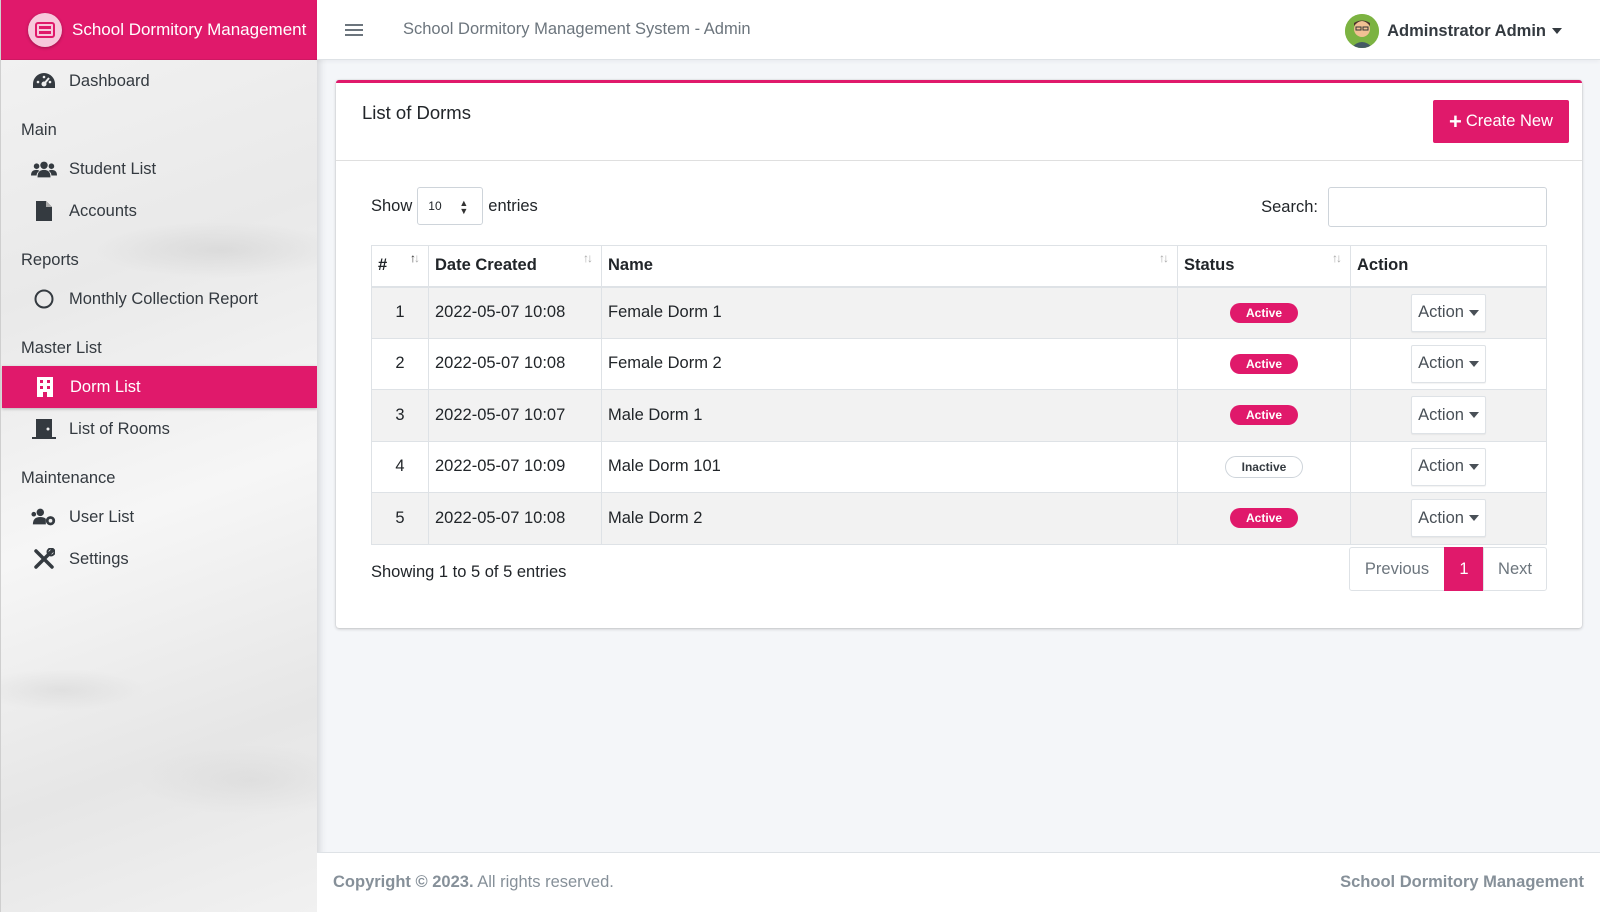 This screenshot has height=912, width=1600. Describe the element at coordinates (392, 205) in the screenshot. I see `show-label: Show` at that location.